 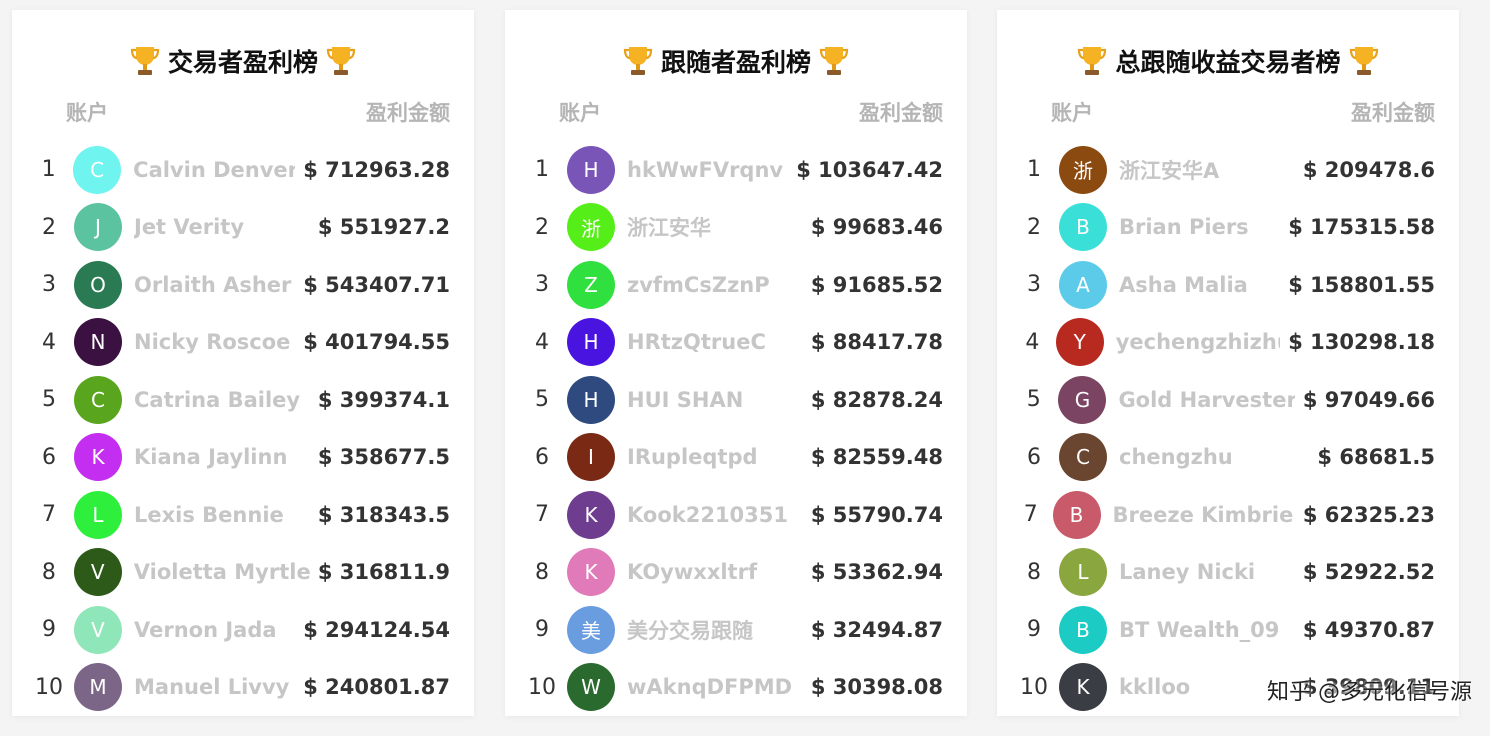 I want to click on list-item: 8 K KOywxxltrf $ 53362.94, so click(x=736, y=573).